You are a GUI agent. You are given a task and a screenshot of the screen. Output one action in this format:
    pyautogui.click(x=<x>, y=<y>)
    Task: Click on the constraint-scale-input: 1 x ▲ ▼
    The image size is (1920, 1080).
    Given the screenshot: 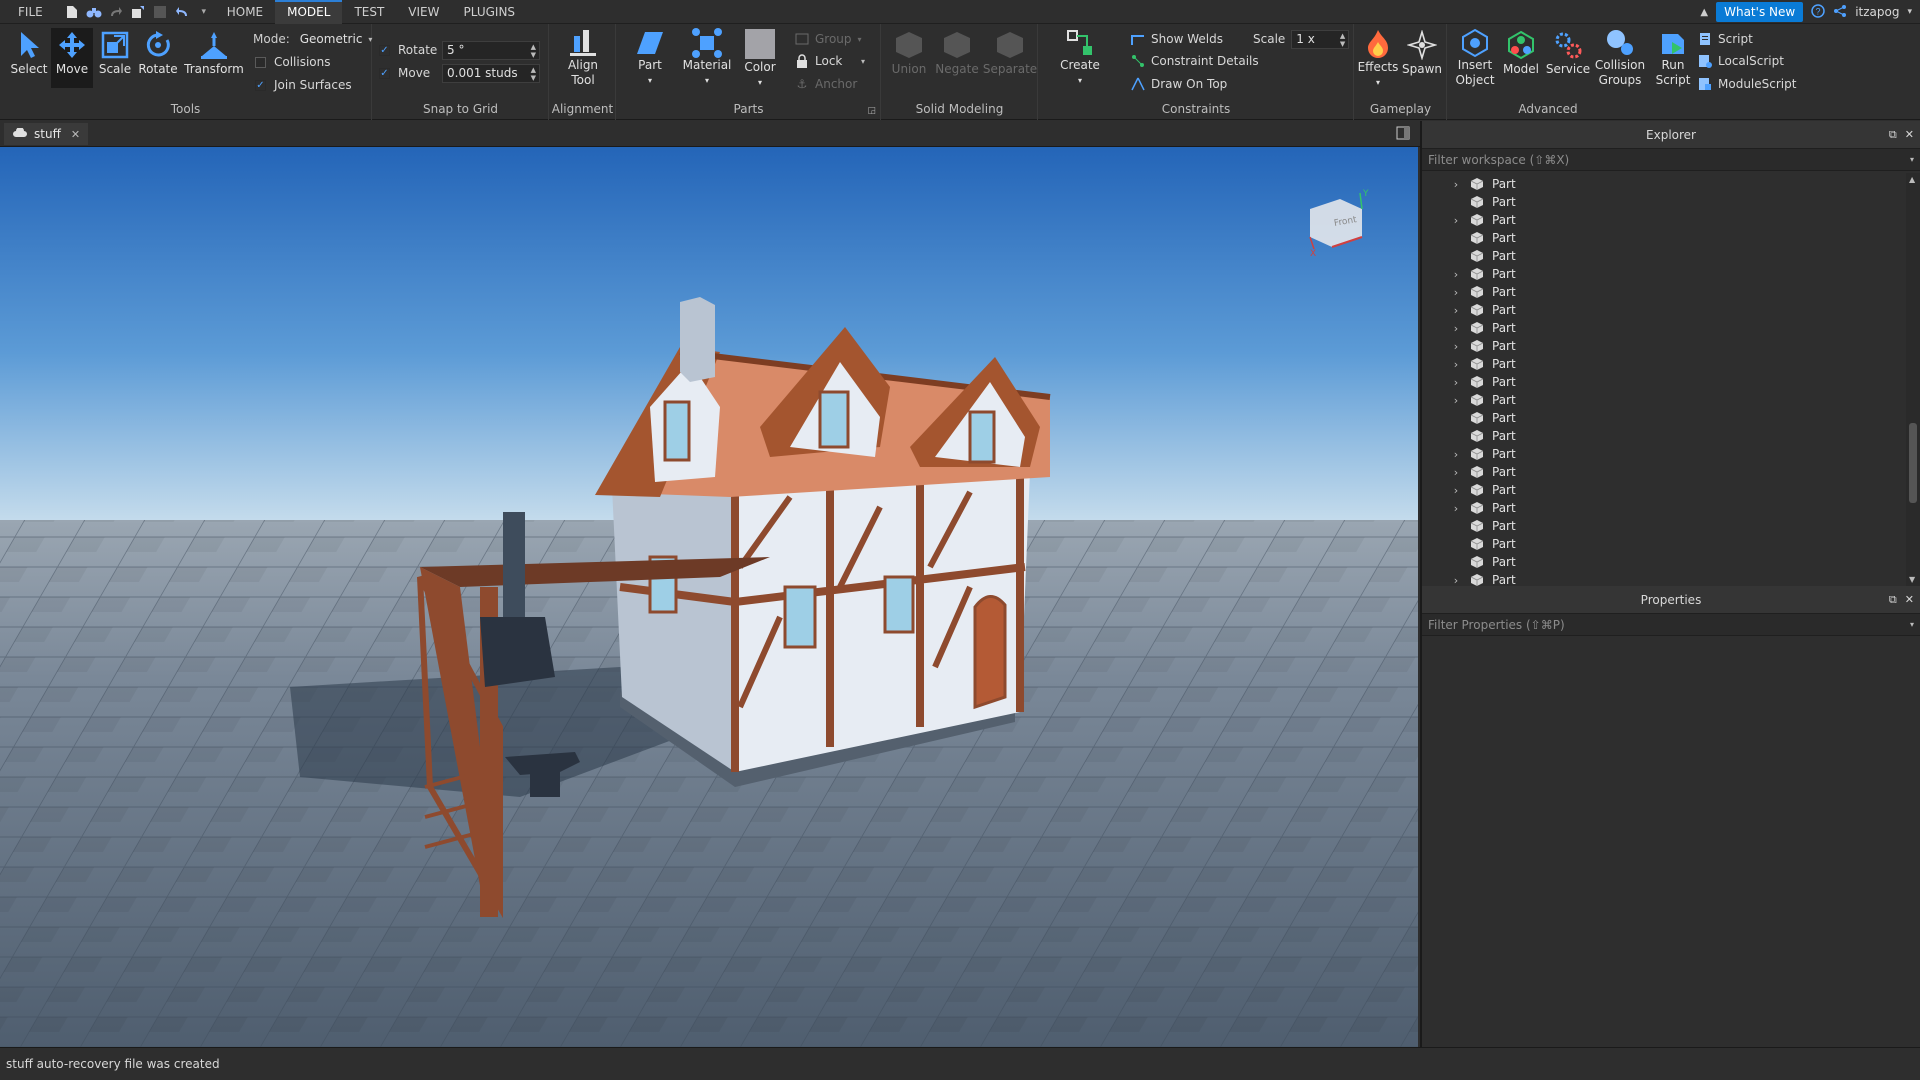 What is the action you would take?
    pyautogui.click(x=1320, y=39)
    